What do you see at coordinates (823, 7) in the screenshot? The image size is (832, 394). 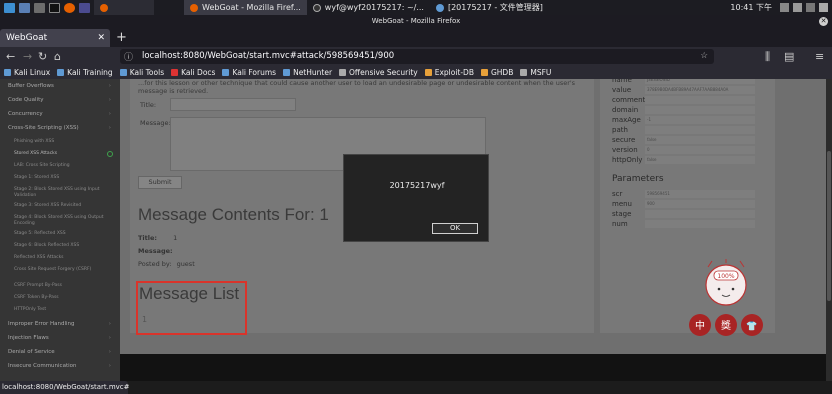 I see `tray-power-icon` at bounding box center [823, 7].